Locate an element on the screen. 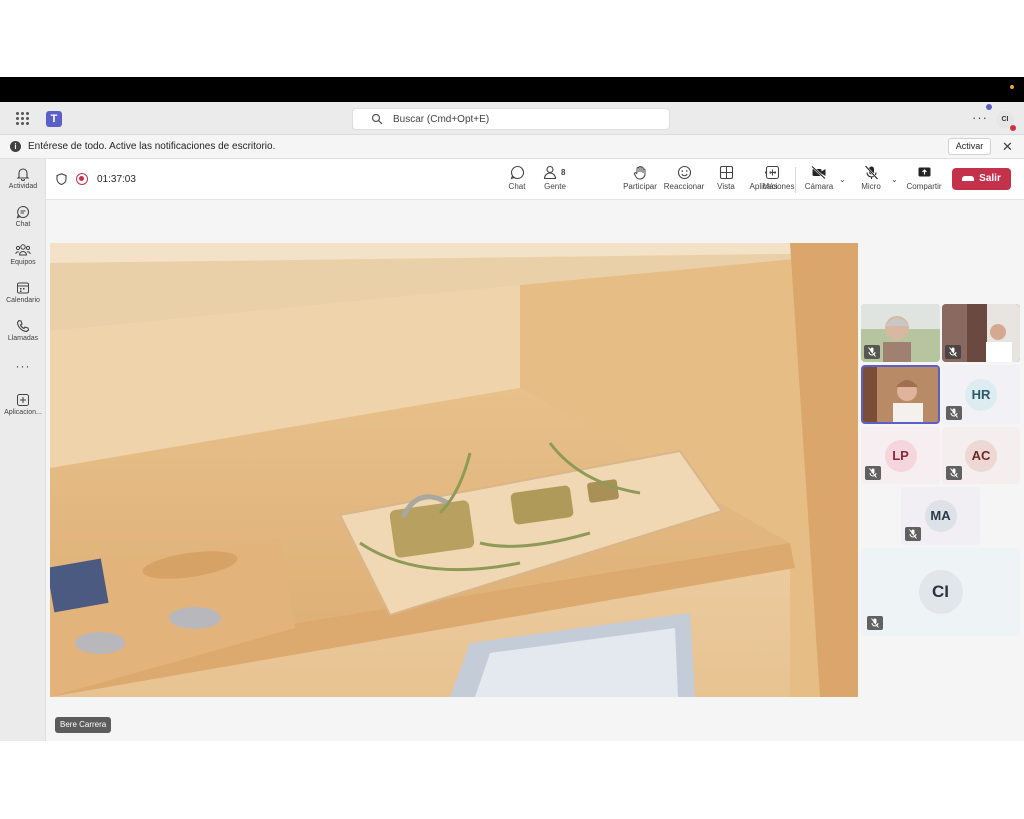 This screenshot has width=1024, height=819. leave-label: Salir is located at coordinates (990, 178).